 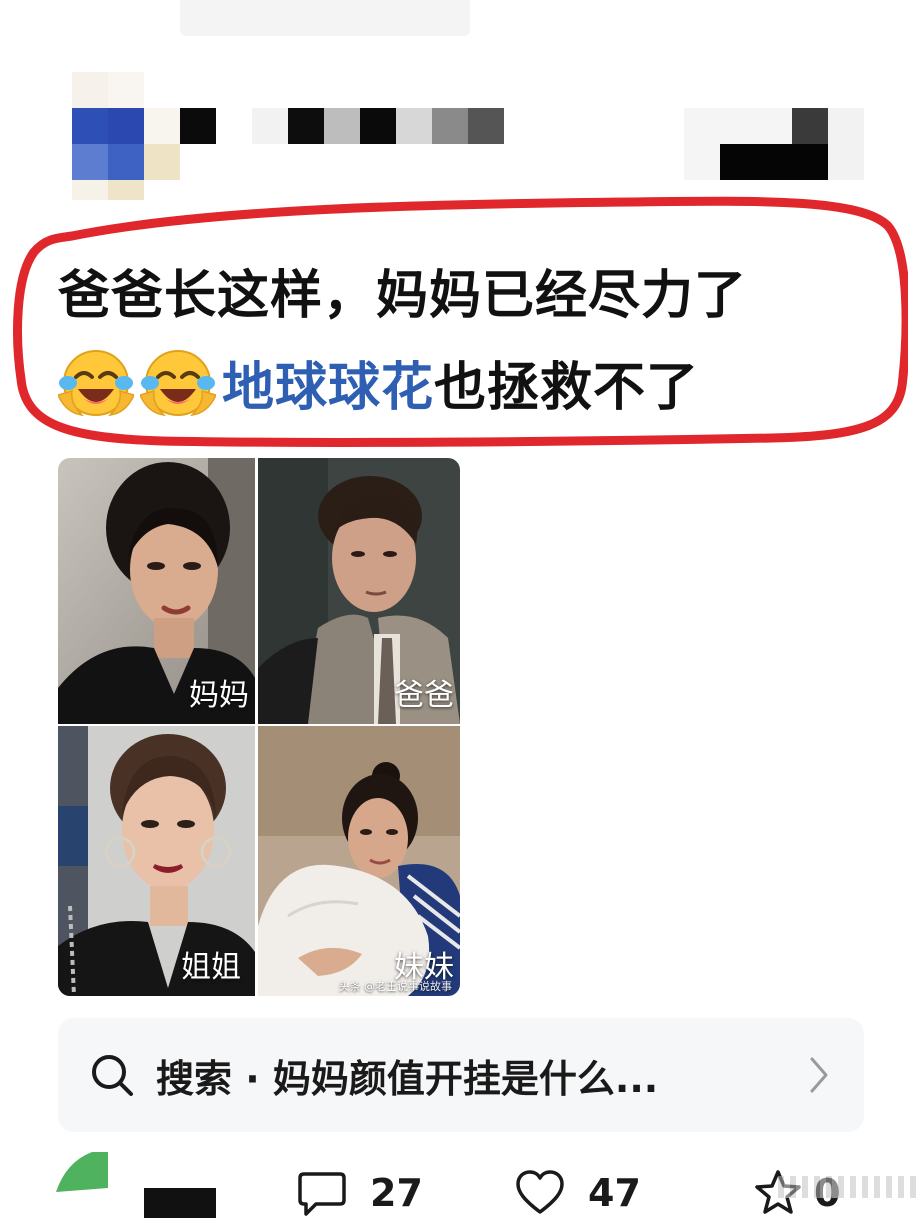 What do you see at coordinates (219, 695) in the screenshot?
I see `photo-label: 妈妈` at bounding box center [219, 695].